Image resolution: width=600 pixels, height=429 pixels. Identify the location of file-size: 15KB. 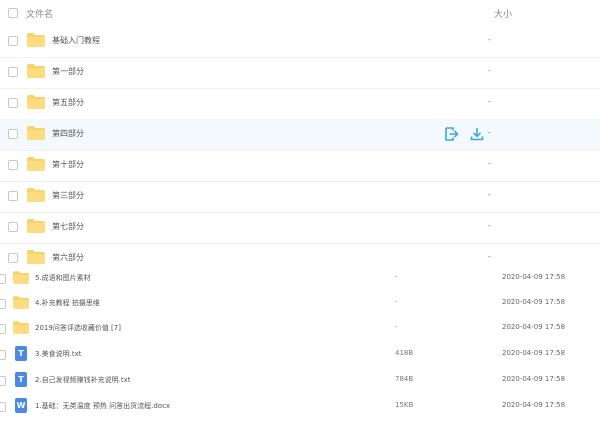
(404, 405).